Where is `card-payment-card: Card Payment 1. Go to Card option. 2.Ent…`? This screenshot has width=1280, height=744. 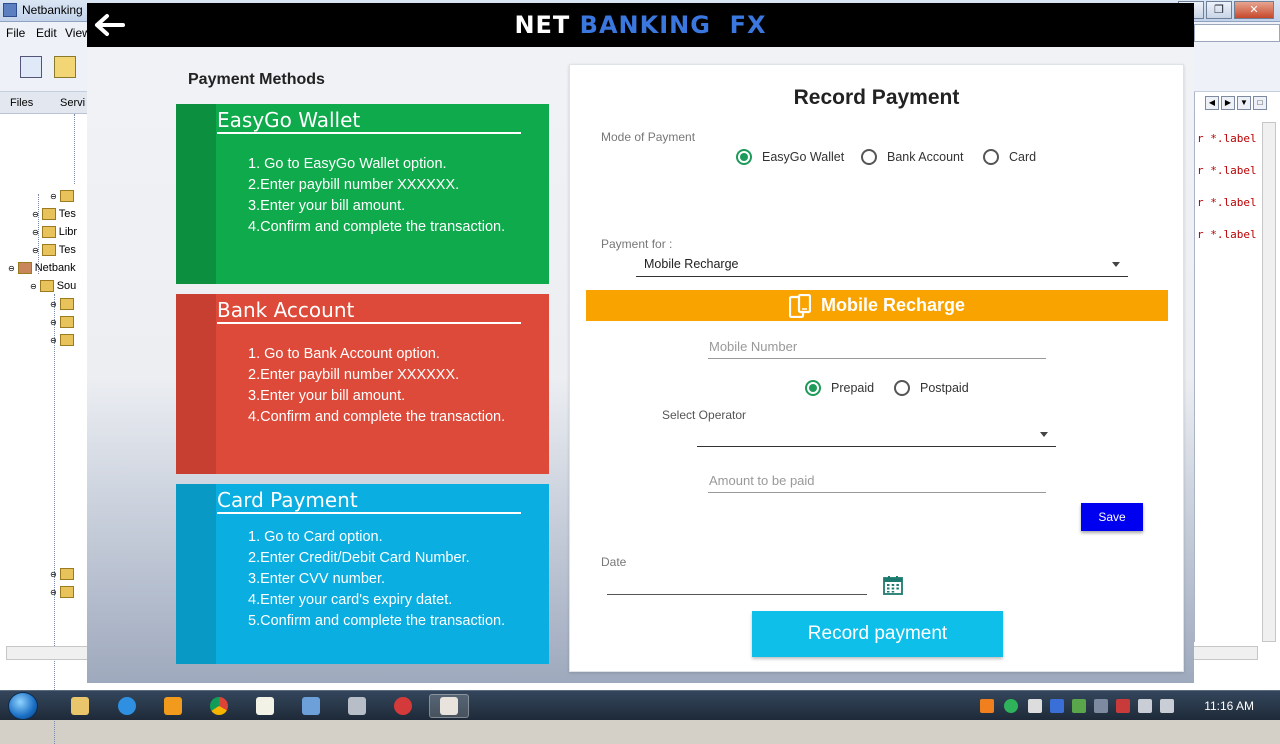 card-payment-card: Card Payment 1. Go to Card option. 2.Ent… is located at coordinates (362, 574).